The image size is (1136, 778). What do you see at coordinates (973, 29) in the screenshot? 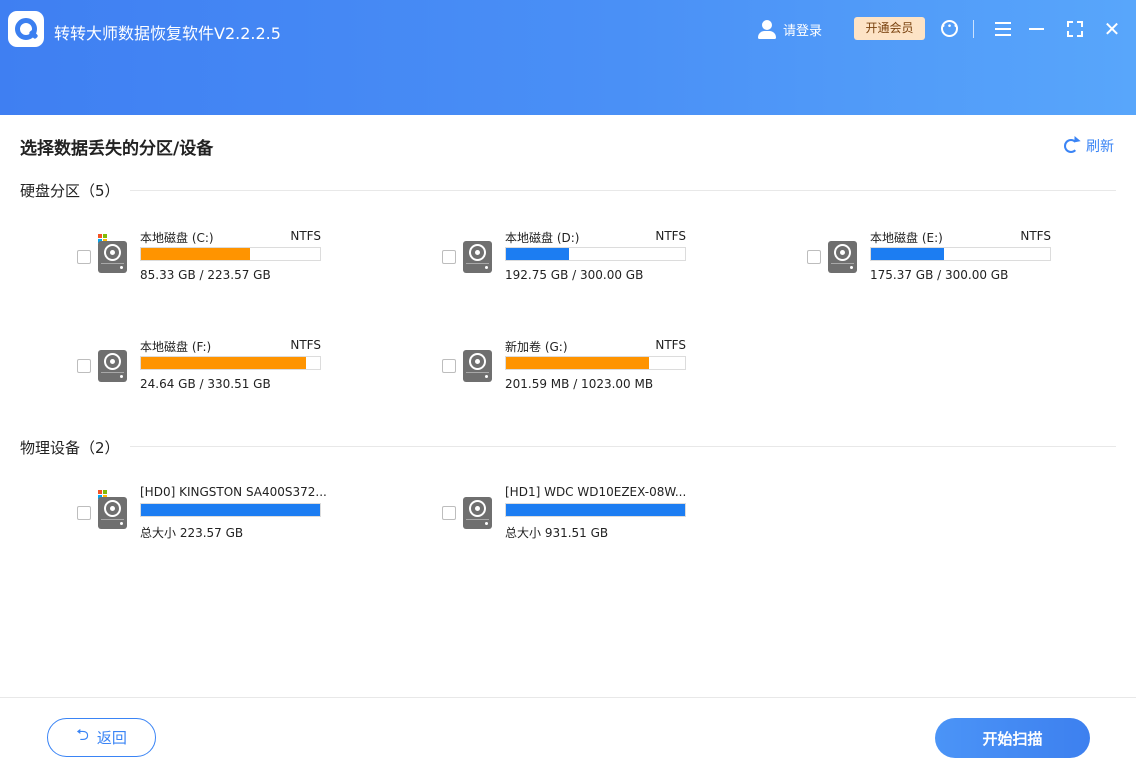
I see `header-divider` at bounding box center [973, 29].